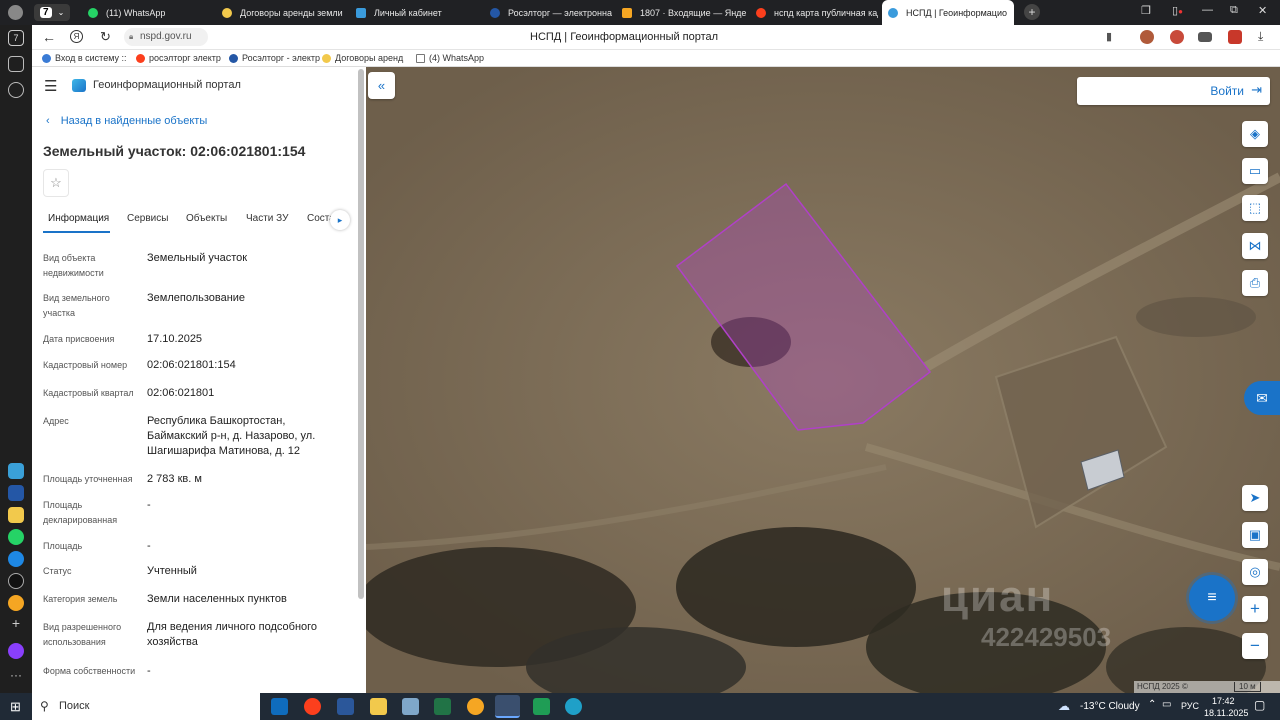 The height and width of the screenshot is (720, 1280). I want to click on tab-count-icon: 7, so click(16, 38).